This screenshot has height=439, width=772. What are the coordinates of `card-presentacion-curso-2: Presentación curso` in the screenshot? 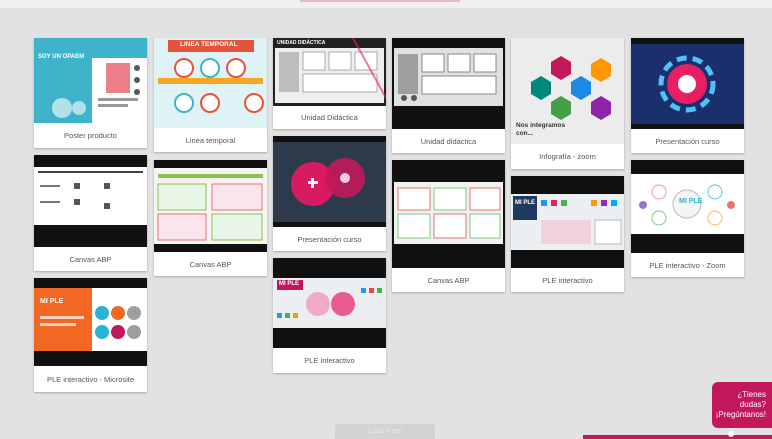 It's located at (329, 193).